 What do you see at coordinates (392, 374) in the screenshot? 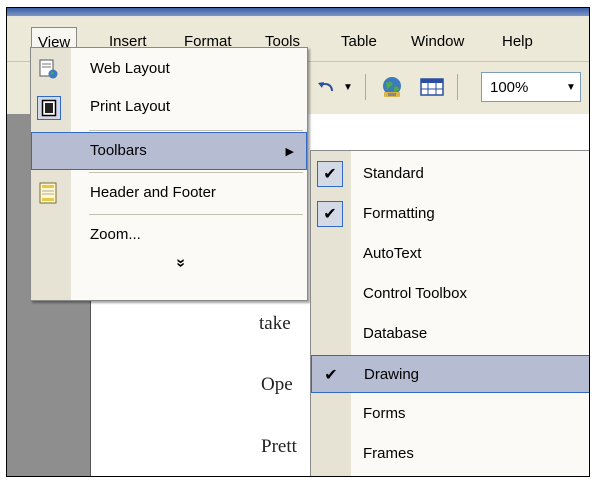
I see `menu-item-label: Drawing` at bounding box center [392, 374].